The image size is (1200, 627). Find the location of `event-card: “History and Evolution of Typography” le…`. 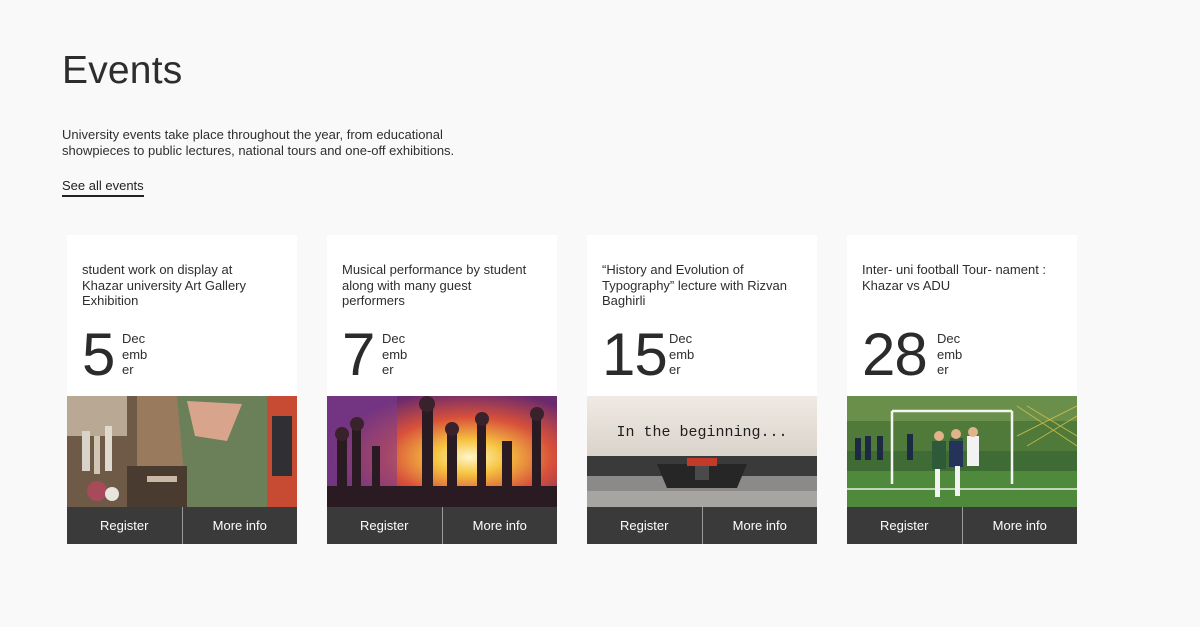

event-card: “History and Evolution of Typography” le… is located at coordinates (702, 389).